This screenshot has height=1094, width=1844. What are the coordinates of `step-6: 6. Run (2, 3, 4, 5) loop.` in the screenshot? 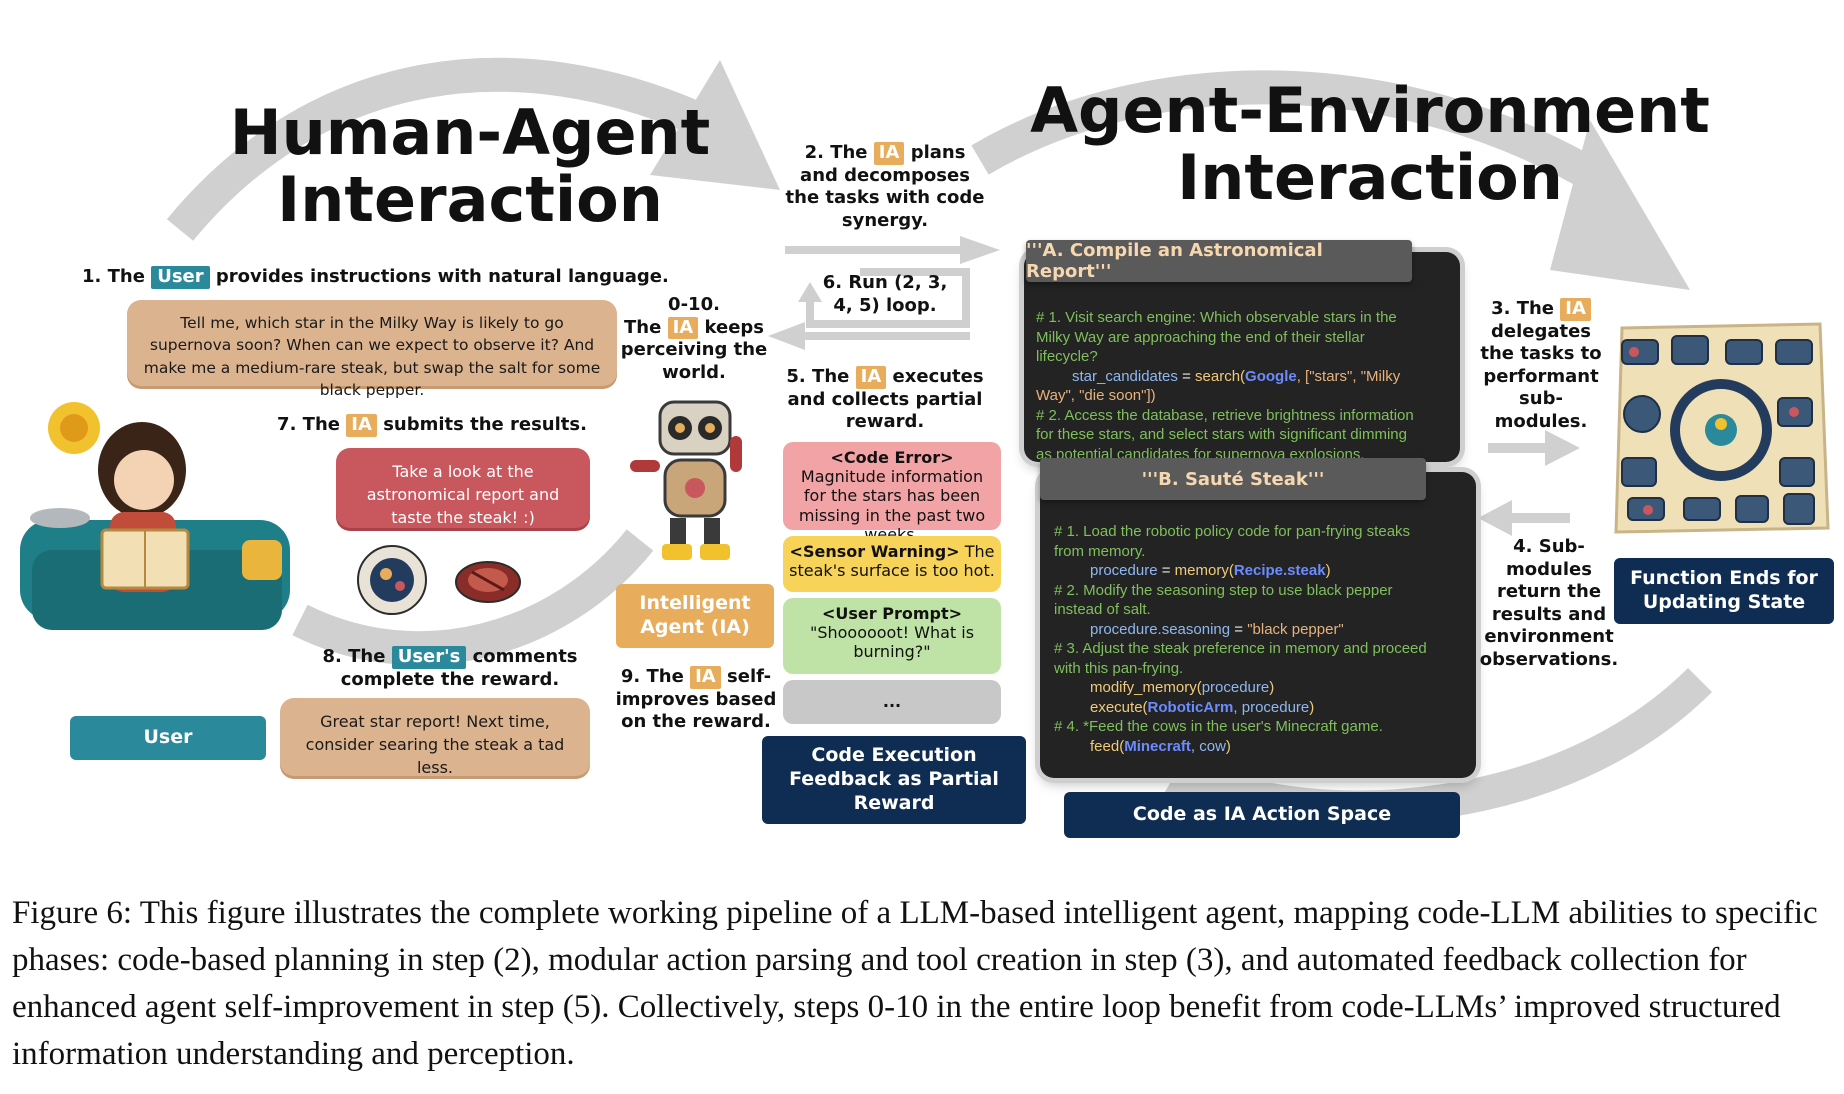 It's located at (885, 294).